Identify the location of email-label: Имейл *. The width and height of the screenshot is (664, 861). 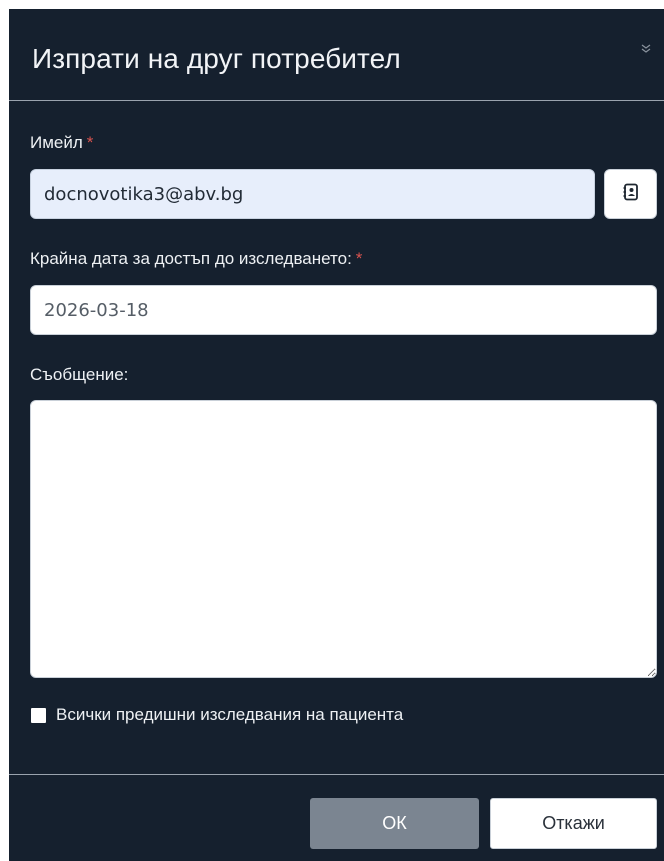
(62, 142).